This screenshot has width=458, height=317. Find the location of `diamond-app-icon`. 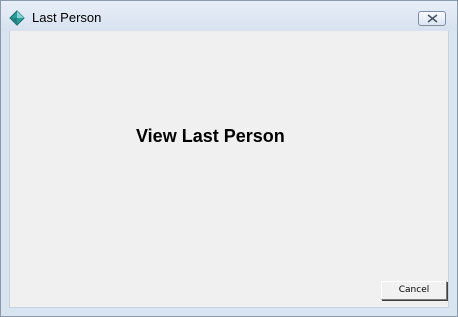

diamond-app-icon is located at coordinates (17, 18).